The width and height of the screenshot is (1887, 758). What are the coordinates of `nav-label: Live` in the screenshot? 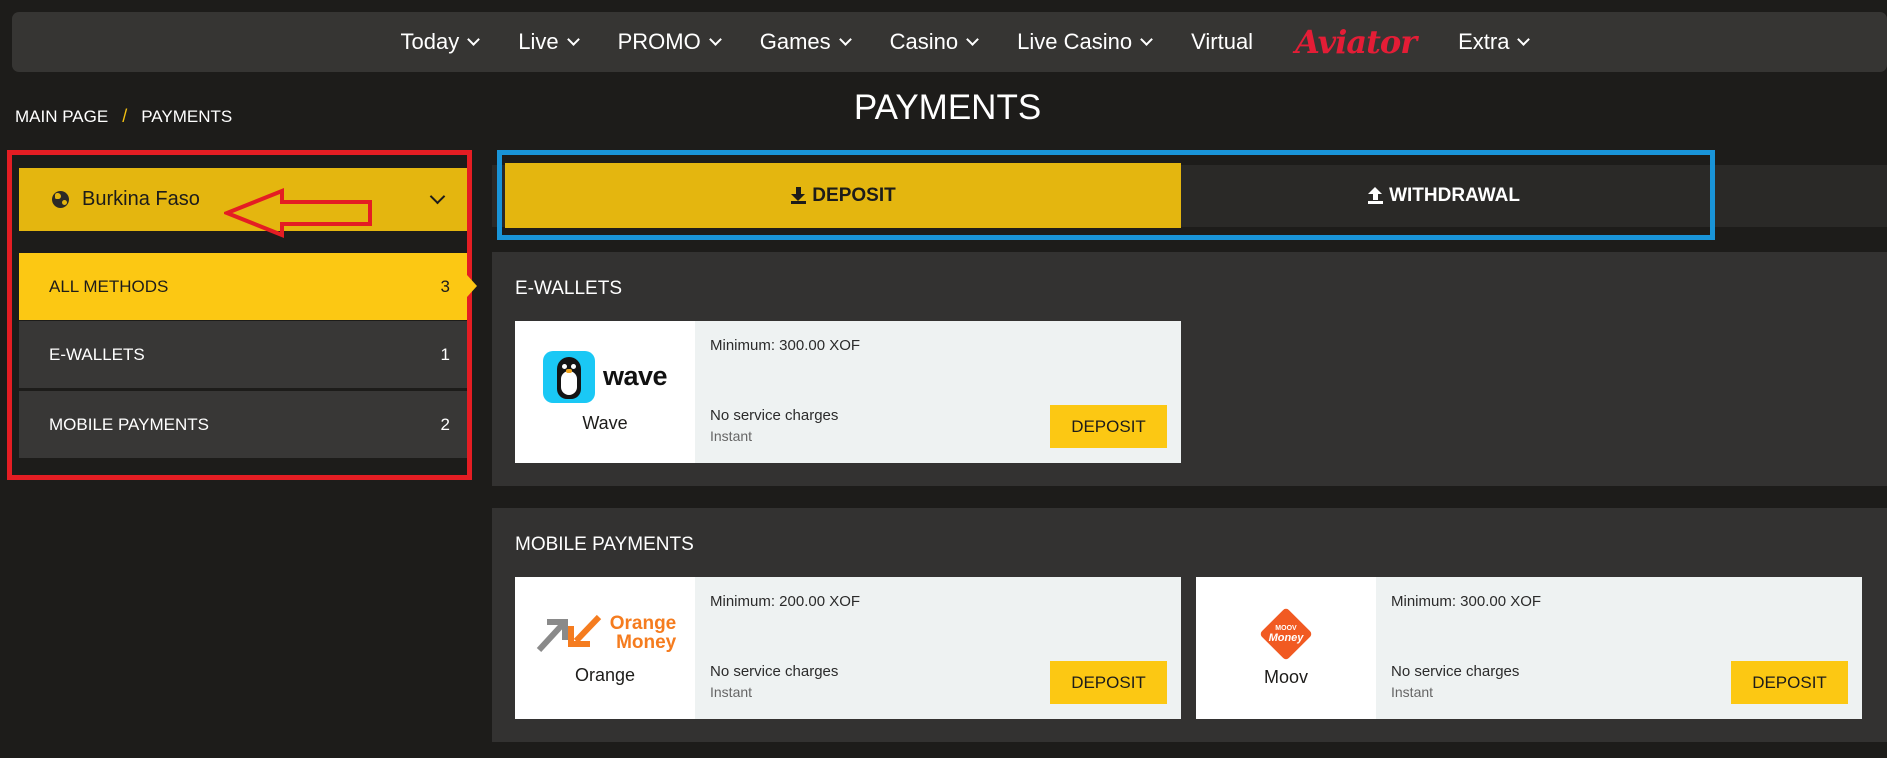 It's located at (538, 41).